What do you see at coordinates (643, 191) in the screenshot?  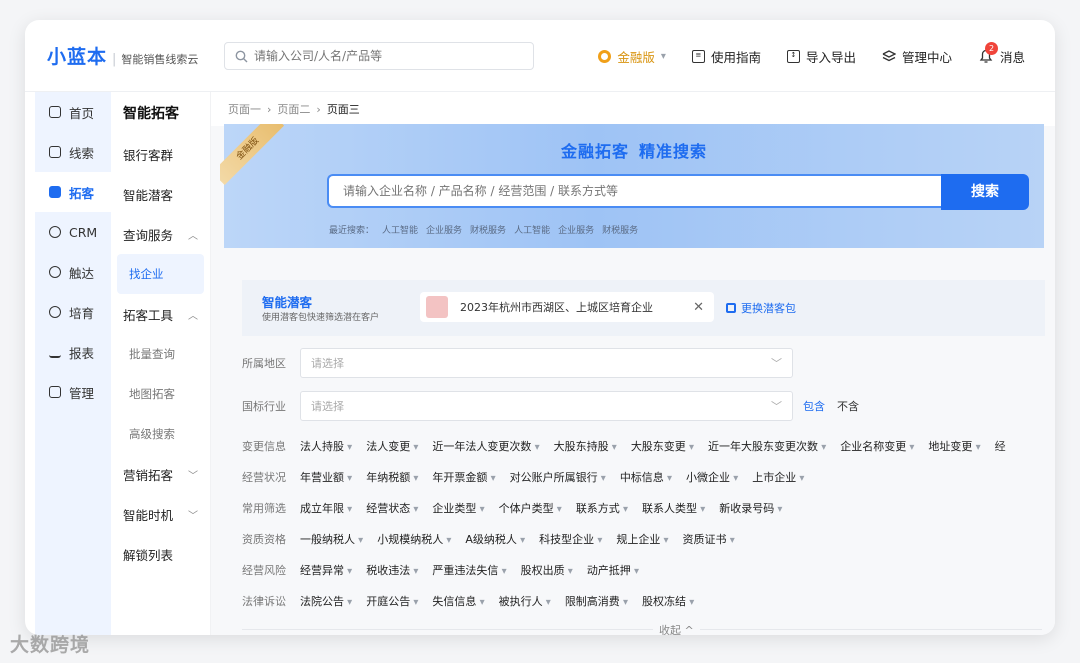 I see `hero-search-input` at bounding box center [643, 191].